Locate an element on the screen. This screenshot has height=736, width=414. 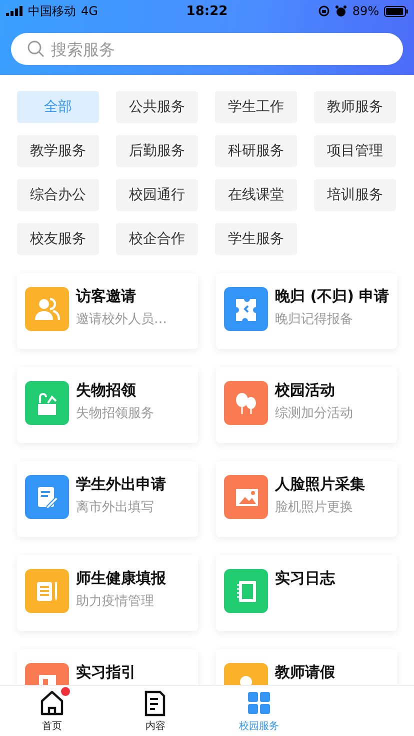
service-title: 实习日志 is located at coordinates (305, 578).